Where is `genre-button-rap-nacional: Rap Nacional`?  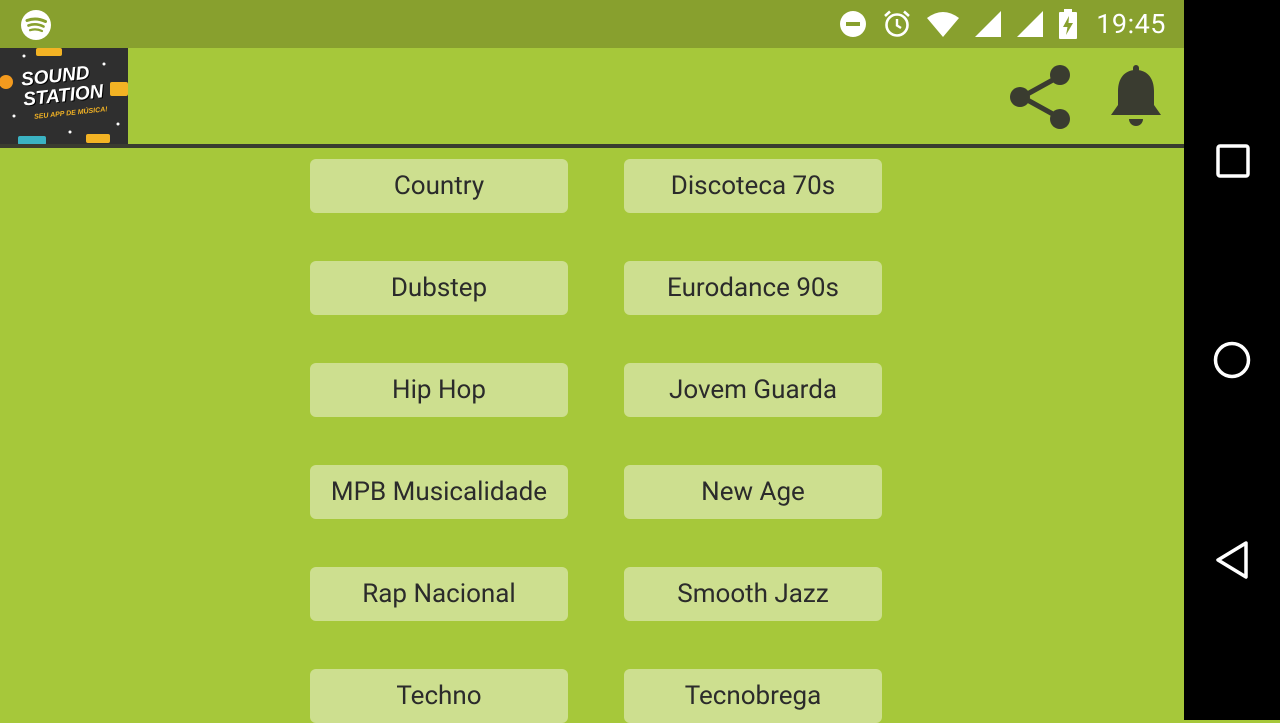
genre-button-rap-nacional: Rap Nacional is located at coordinates (439, 594).